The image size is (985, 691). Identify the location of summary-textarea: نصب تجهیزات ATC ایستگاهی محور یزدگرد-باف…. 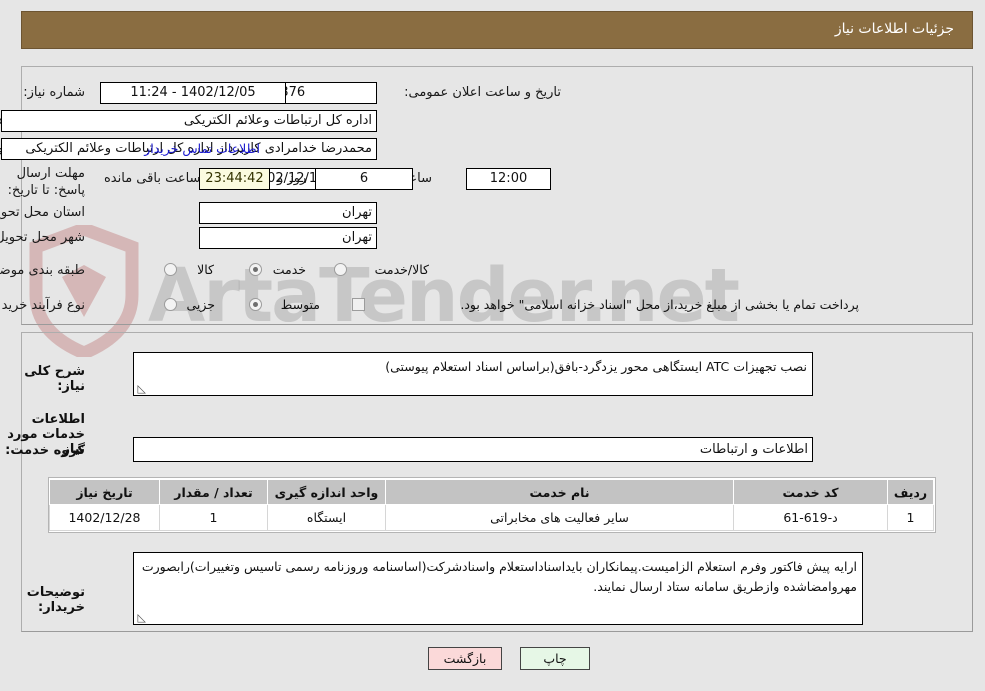
(473, 374).